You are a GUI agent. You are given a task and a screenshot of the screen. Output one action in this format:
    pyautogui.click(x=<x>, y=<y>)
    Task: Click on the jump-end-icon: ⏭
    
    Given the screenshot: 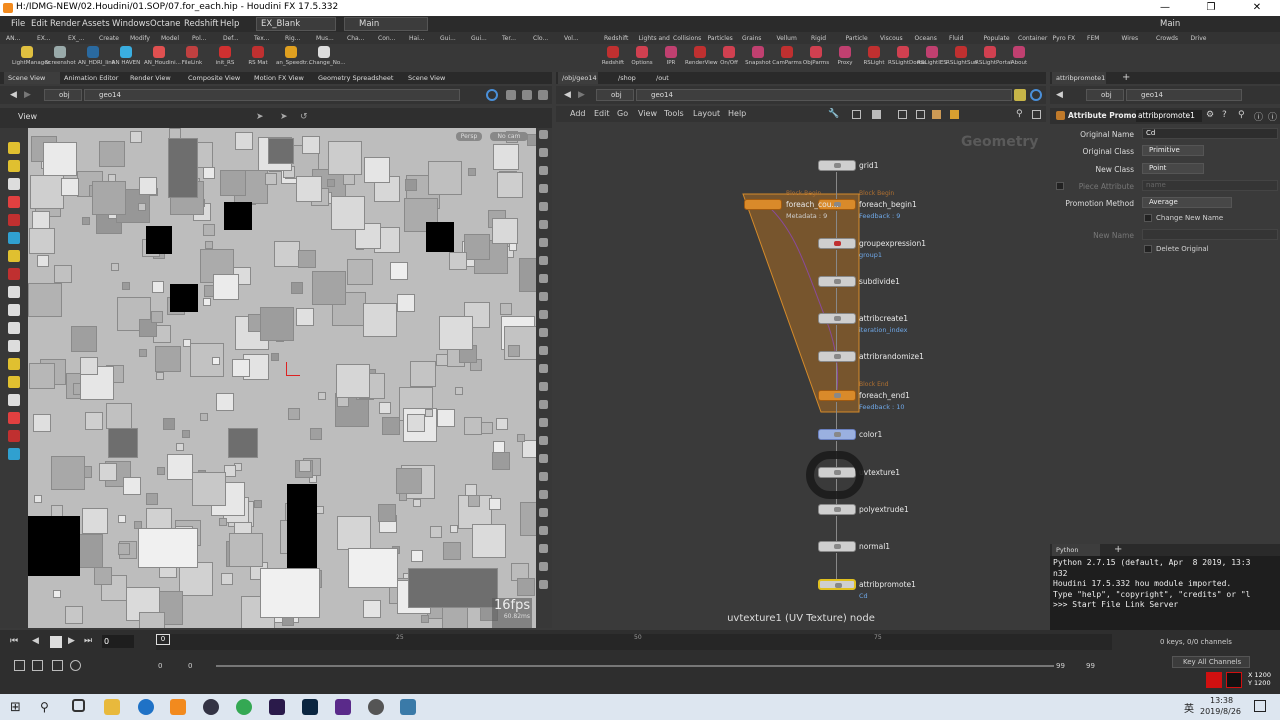 What is the action you would take?
    pyautogui.click(x=88, y=641)
    